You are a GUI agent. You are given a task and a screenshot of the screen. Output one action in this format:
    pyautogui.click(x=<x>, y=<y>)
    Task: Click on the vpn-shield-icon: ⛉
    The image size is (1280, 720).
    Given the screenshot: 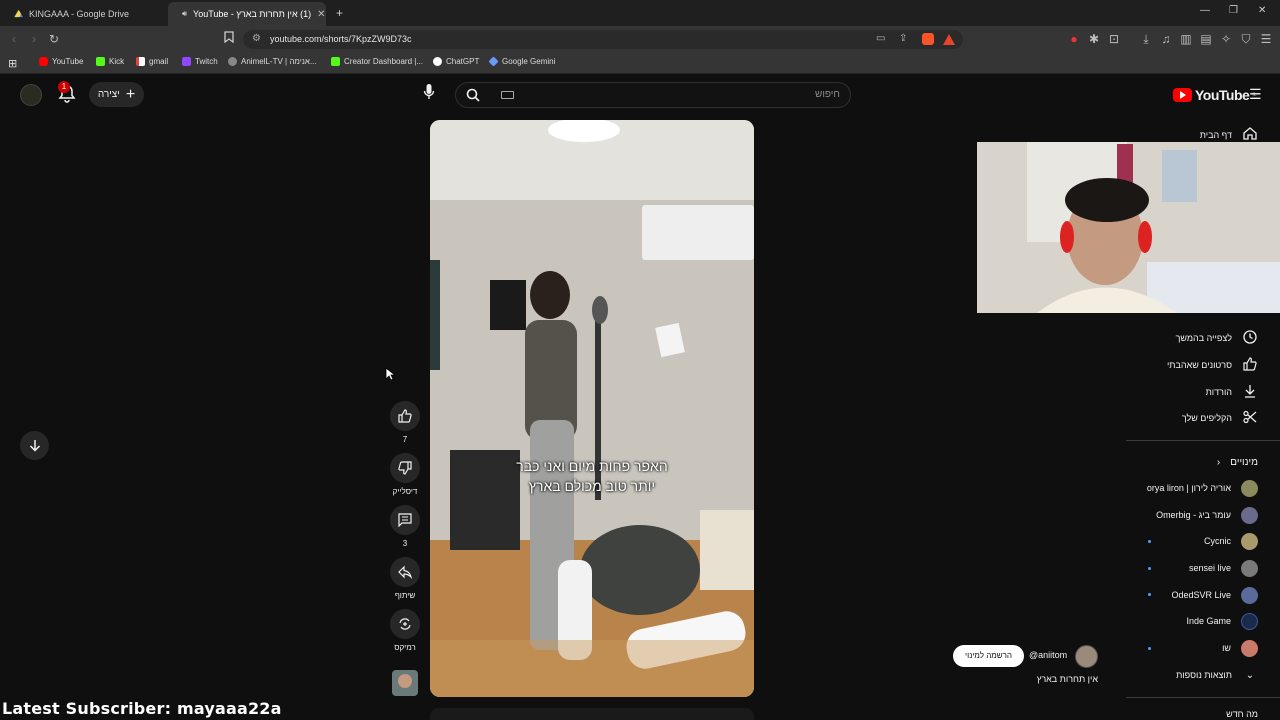 What is the action you would take?
    pyautogui.click(x=1246, y=39)
    